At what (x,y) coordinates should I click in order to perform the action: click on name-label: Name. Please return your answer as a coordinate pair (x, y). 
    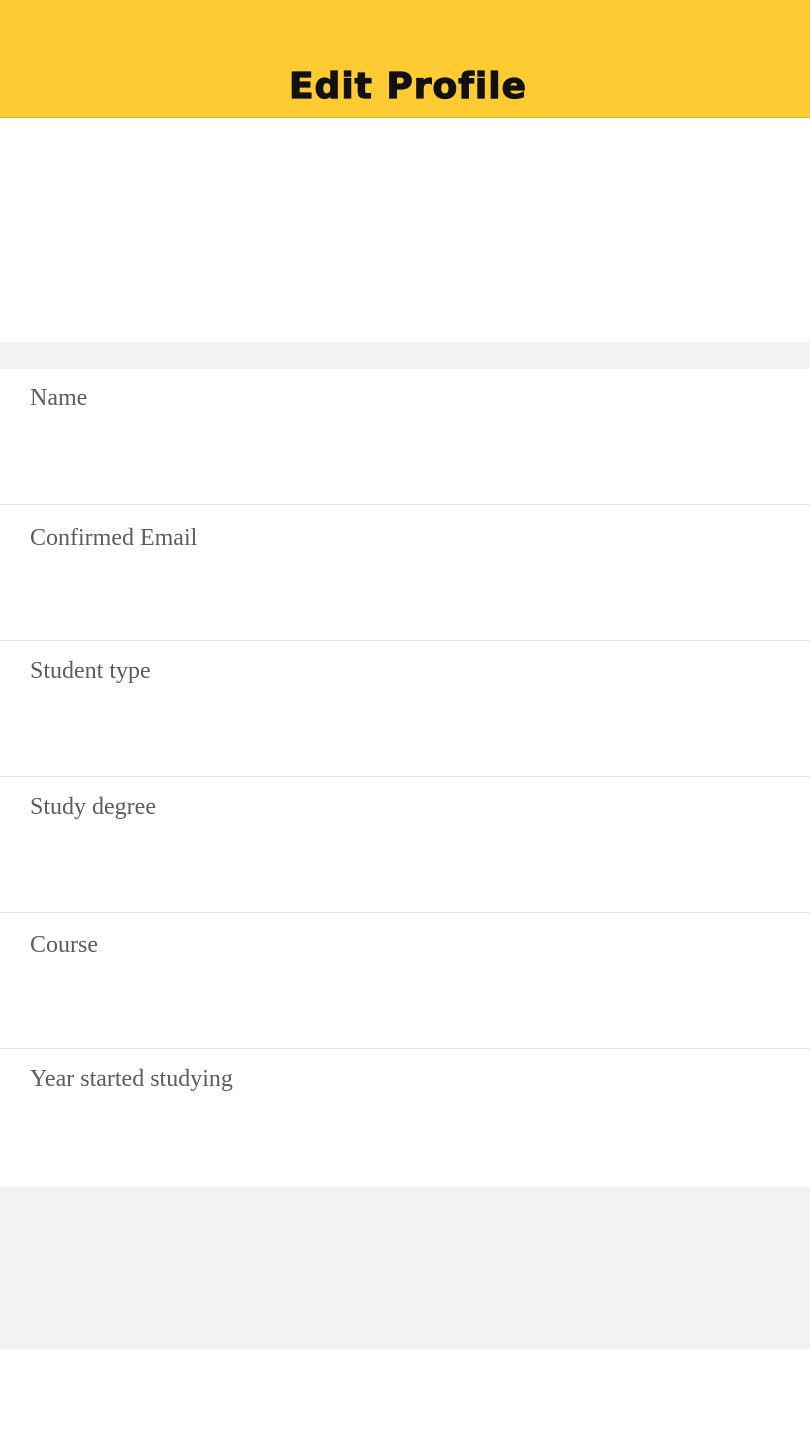
    Looking at the image, I should click on (59, 398).